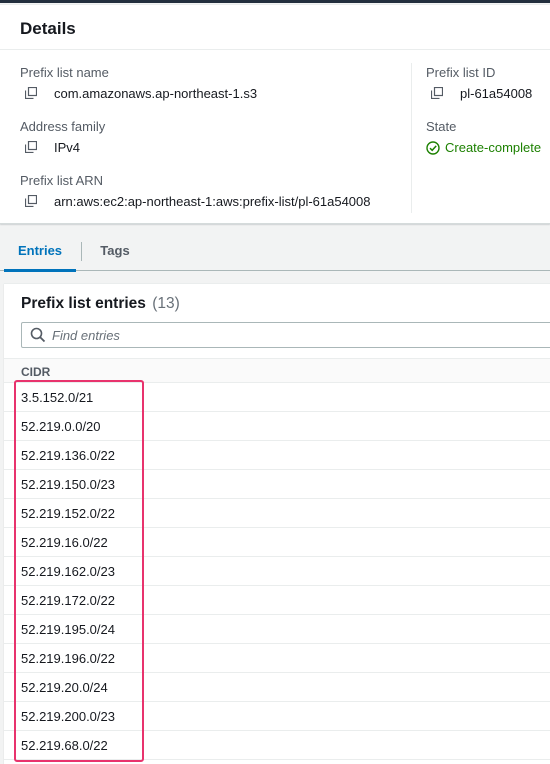 The image size is (550, 764). I want to click on prefix-list-id-value: pl-61a54008, so click(496, 93).